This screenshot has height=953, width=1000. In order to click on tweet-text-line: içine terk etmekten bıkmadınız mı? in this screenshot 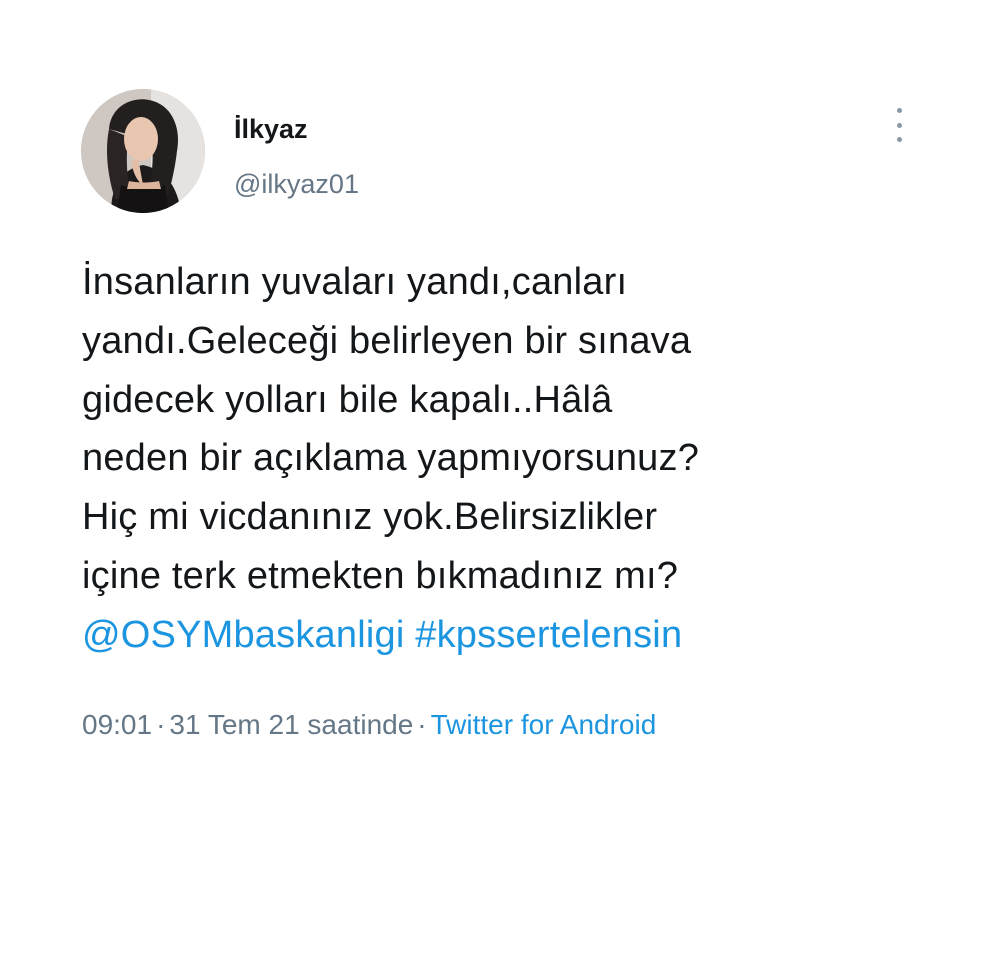, I will do `click(380, 575)`.